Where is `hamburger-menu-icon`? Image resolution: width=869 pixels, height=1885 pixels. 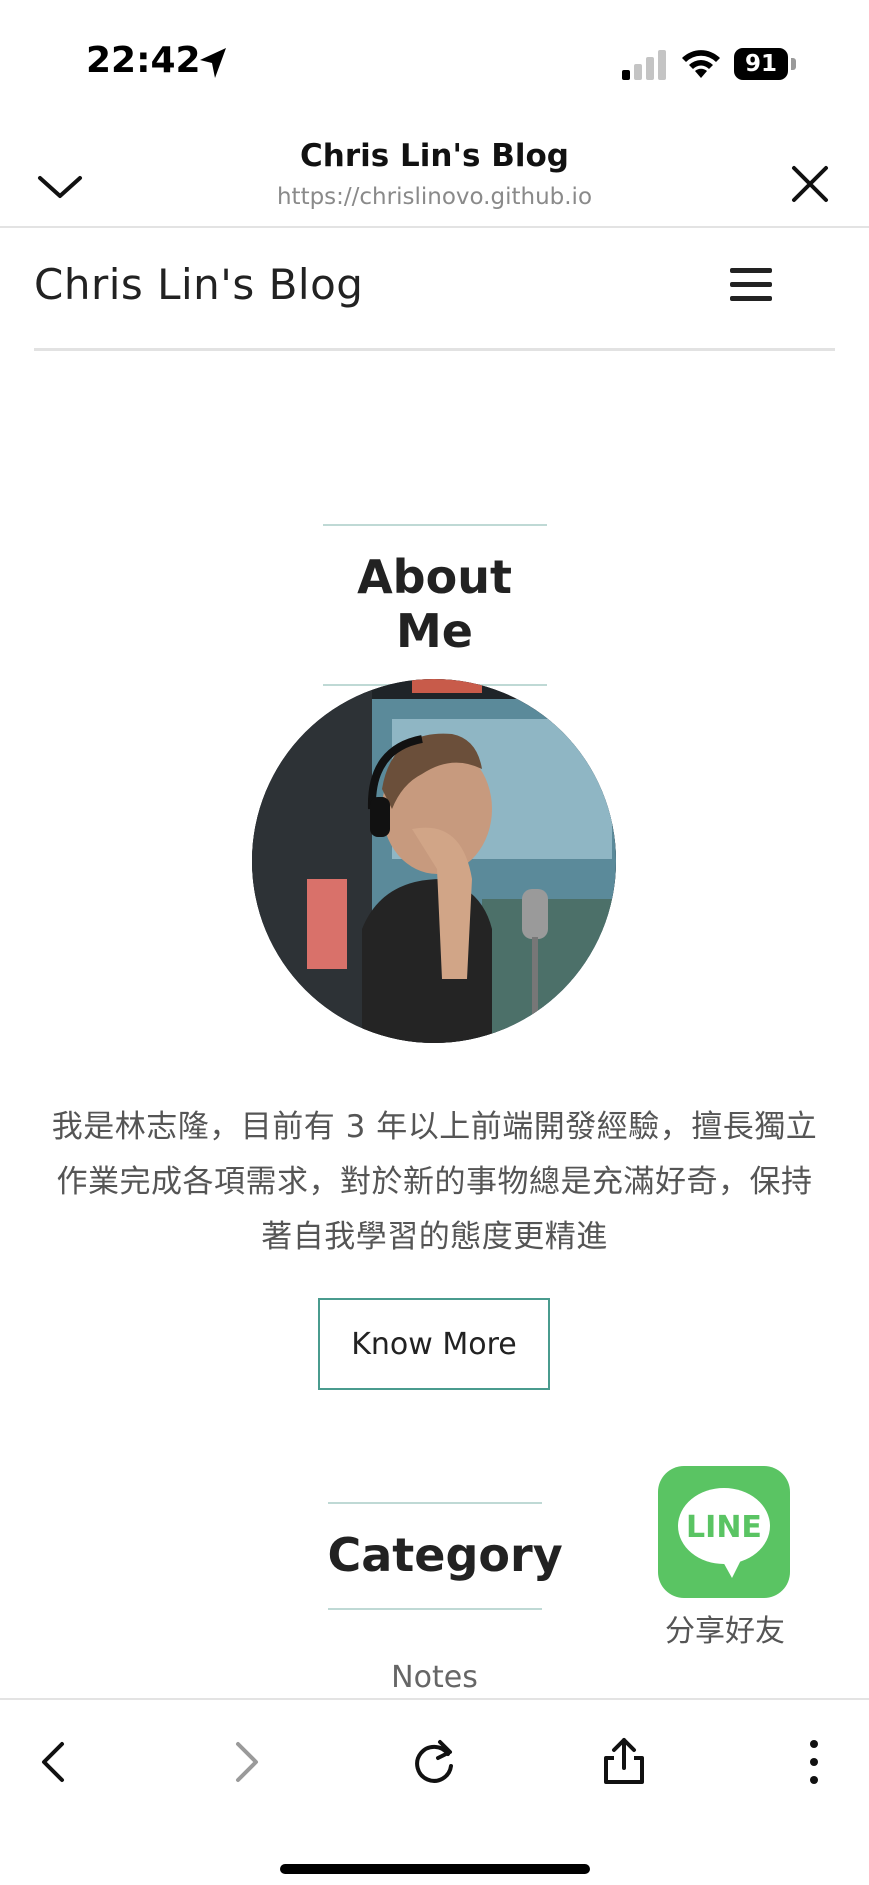 hamburger-menu-icon is located at coordinates (751, 286).